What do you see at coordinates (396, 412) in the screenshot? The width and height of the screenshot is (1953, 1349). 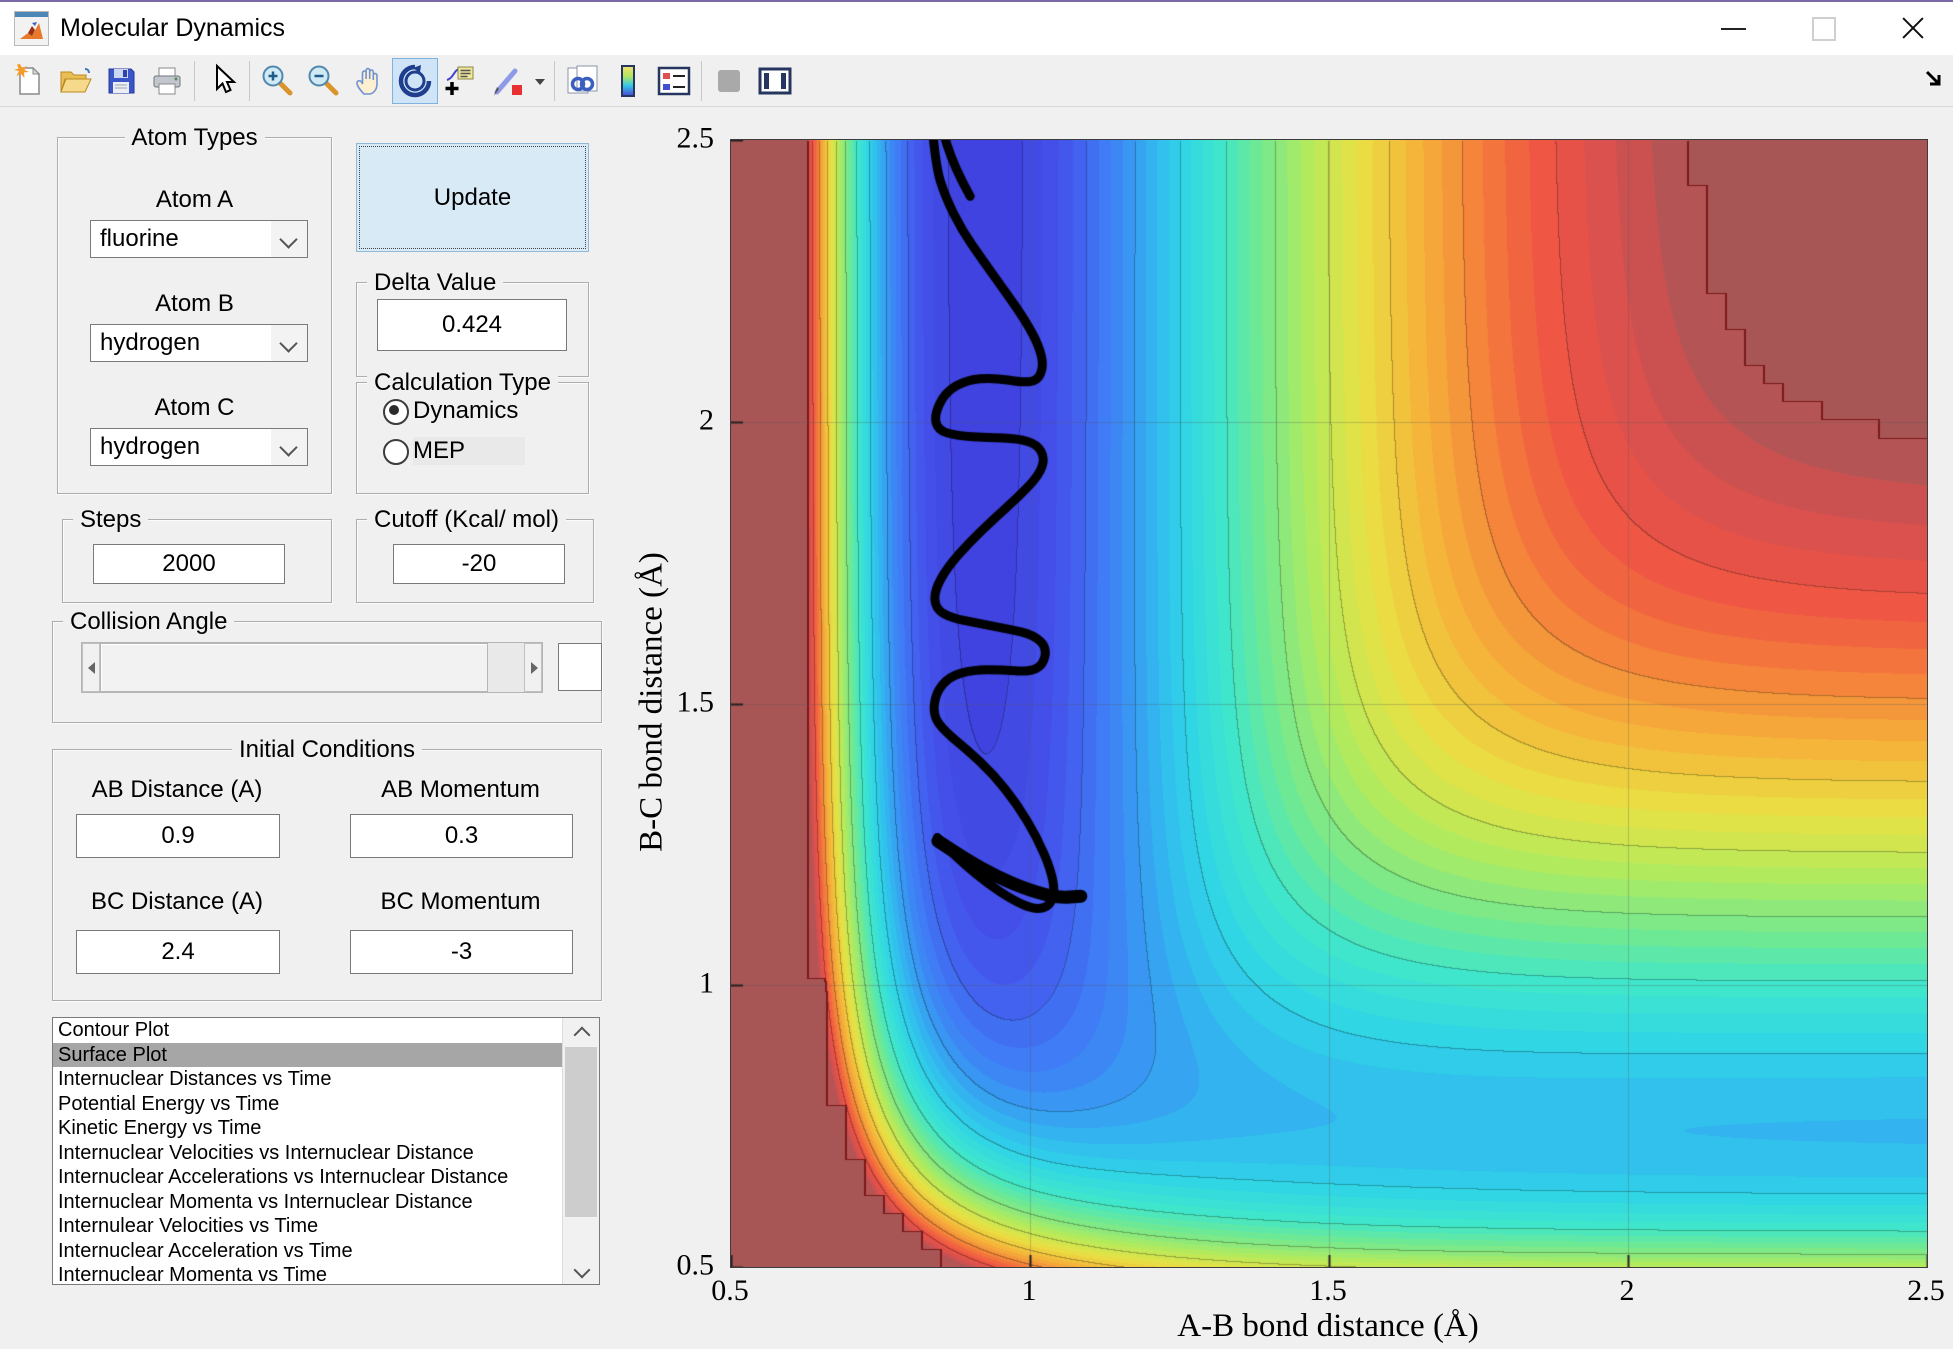 I see `dynamics-radio` at bounding box center [396, 412].